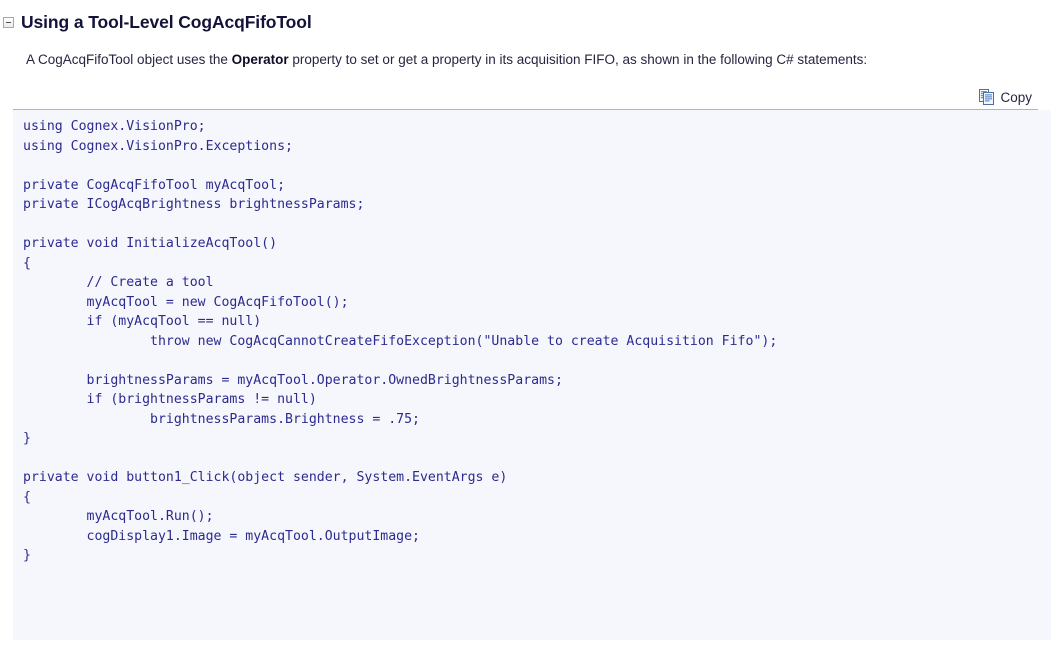 The image size is (1051, 672). I want to click on section-heading: Using a Tool-Level CogAcqFifoTool, so click(525, 17).